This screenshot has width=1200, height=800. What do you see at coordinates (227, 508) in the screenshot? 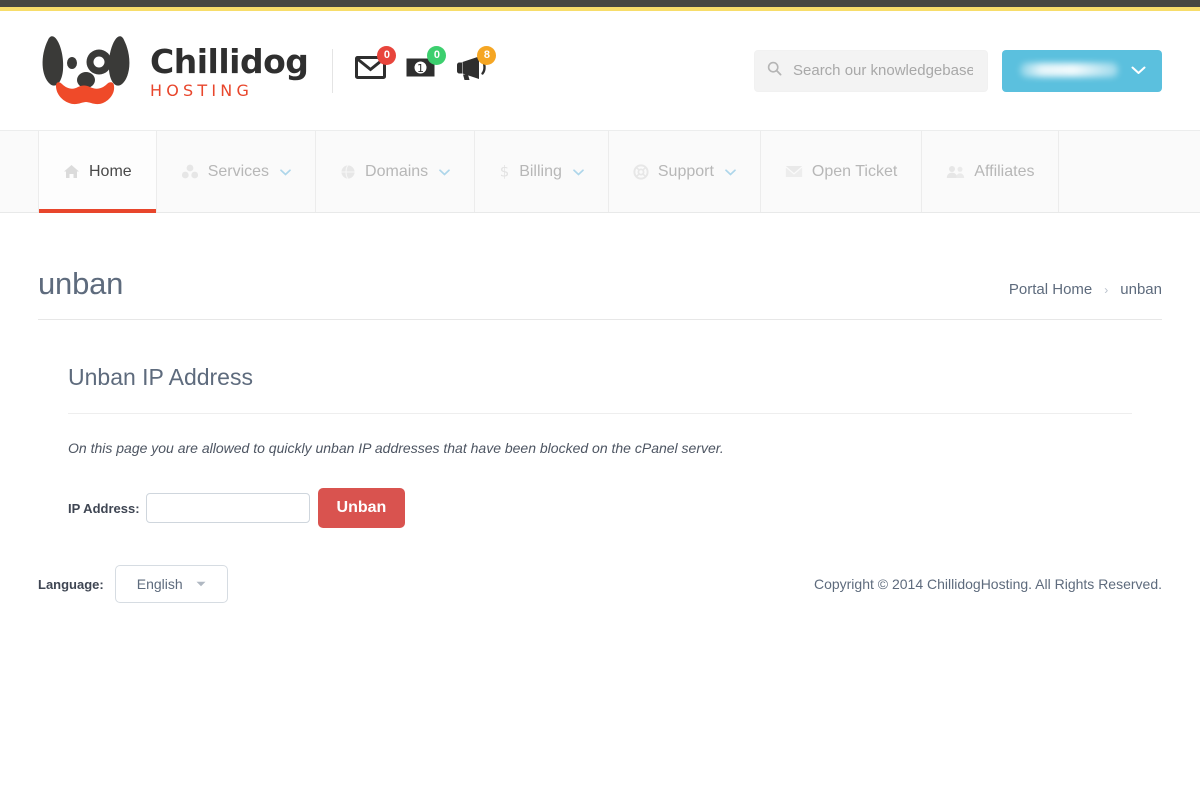
I see `ip-address-input` at bounding box center [227, 508].